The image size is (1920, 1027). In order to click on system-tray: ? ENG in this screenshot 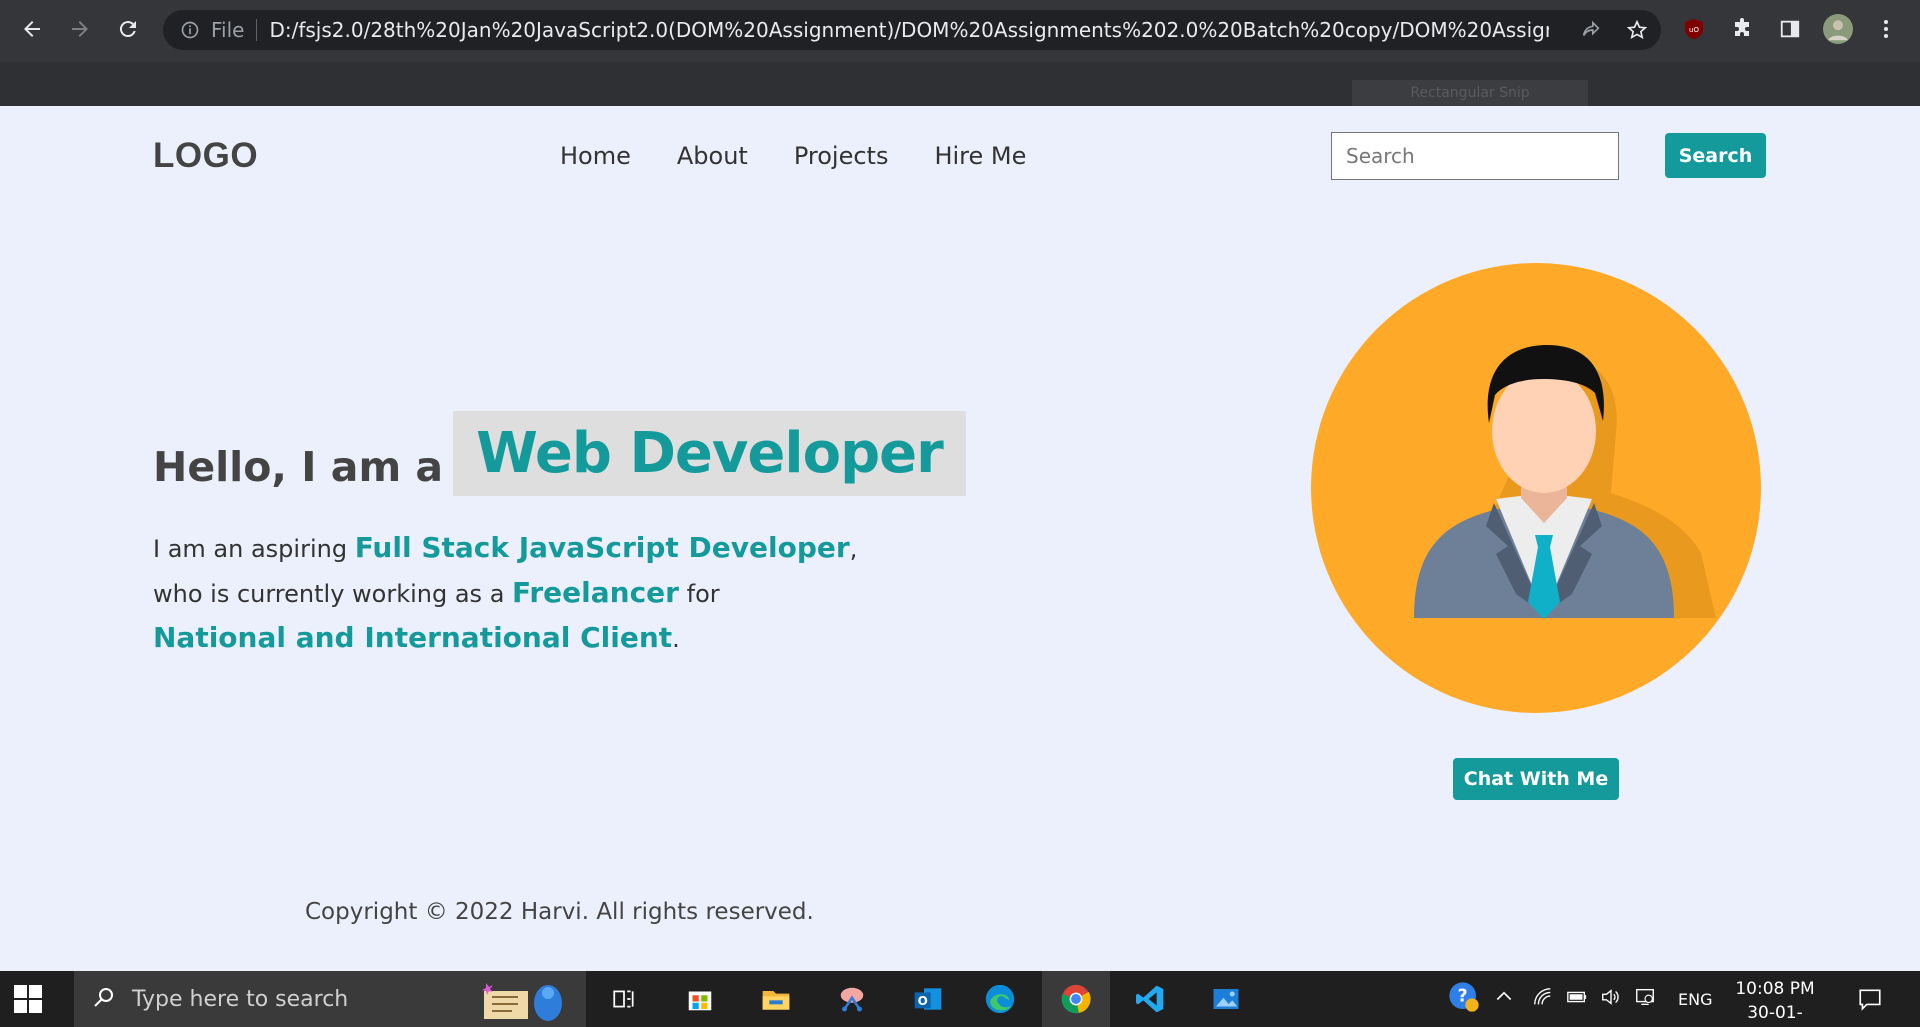, I will do `click(1580, 999)`.